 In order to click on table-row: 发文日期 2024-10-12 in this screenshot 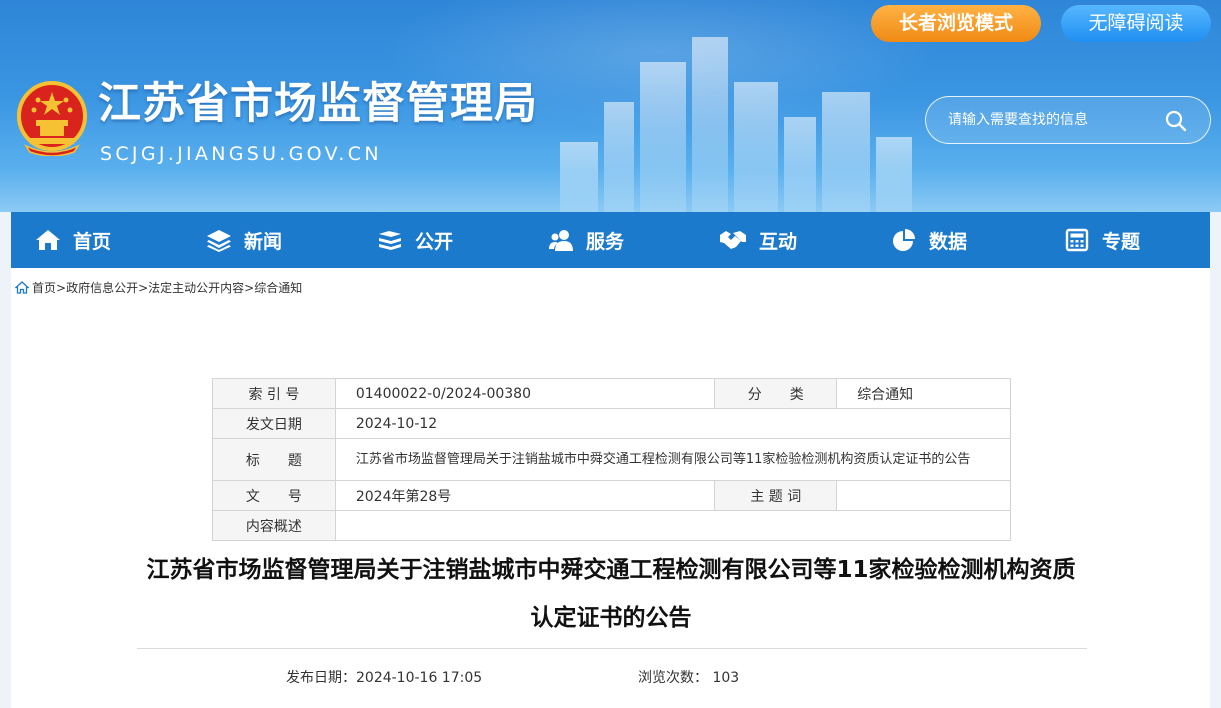, I will do `click(612, 423)`.